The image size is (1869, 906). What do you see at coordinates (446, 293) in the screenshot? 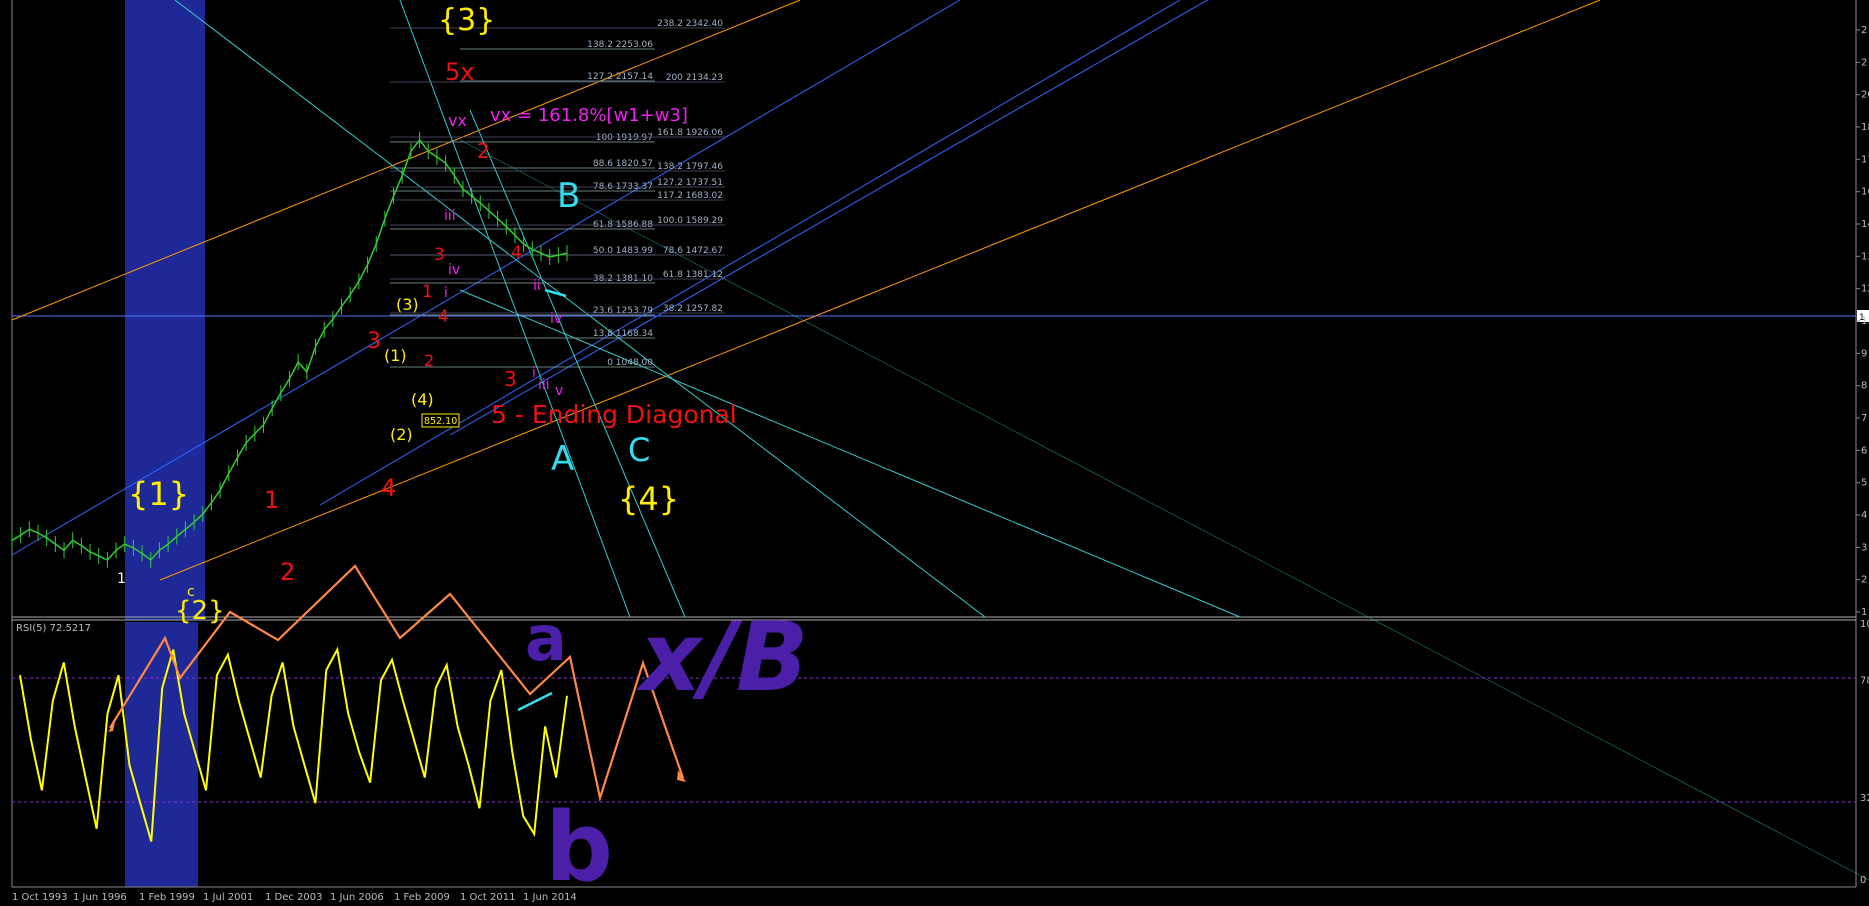
I see `wave-i-mag: i` at bounding box center [446, 293].